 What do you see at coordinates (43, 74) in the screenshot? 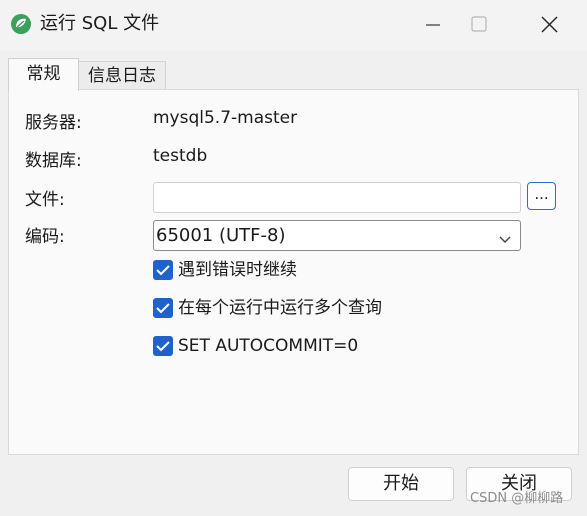
I see `tab-general: 常规` at bounding box center [43, 74].